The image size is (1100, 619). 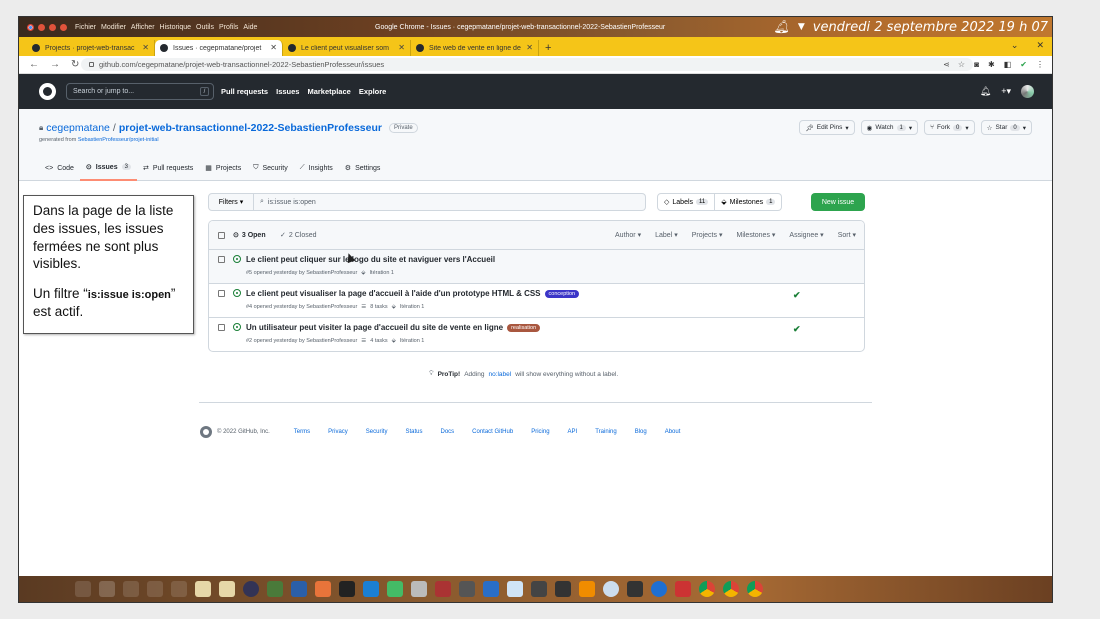 I want to click on close-window-button, so click(x=41, y=27).